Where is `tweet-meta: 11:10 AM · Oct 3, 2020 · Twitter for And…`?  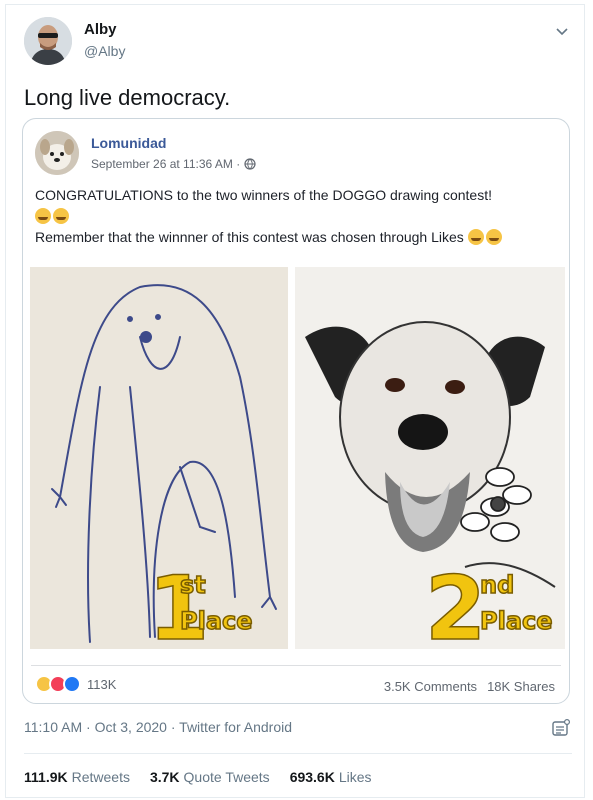
tweet-meta: 11:10 AM · Oct 3, 2020 · Twitter for And… is located at coordinates (158, 727).